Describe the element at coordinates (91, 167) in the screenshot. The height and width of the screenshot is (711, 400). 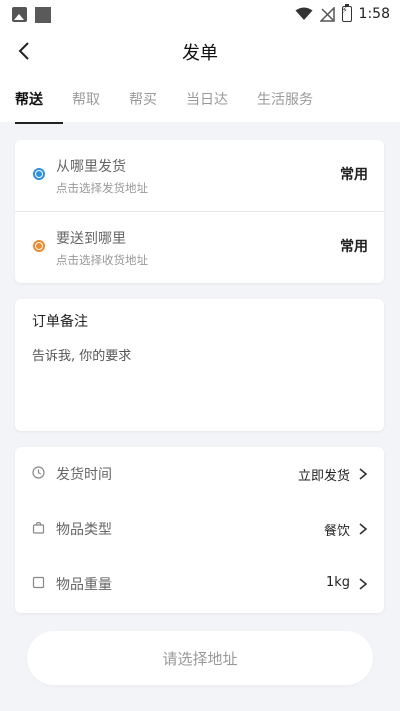
I see `from-address-title: 从哪里发货` at that location.